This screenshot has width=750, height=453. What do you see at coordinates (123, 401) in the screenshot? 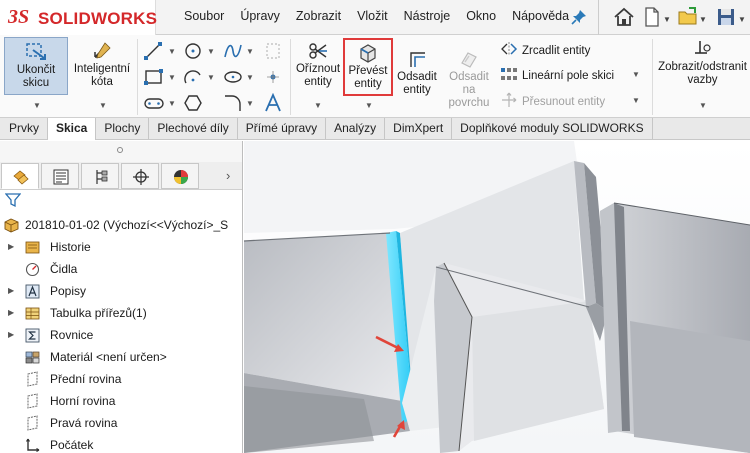
I see `tree-item: Horní rovina` at bounding box center [123, 401].